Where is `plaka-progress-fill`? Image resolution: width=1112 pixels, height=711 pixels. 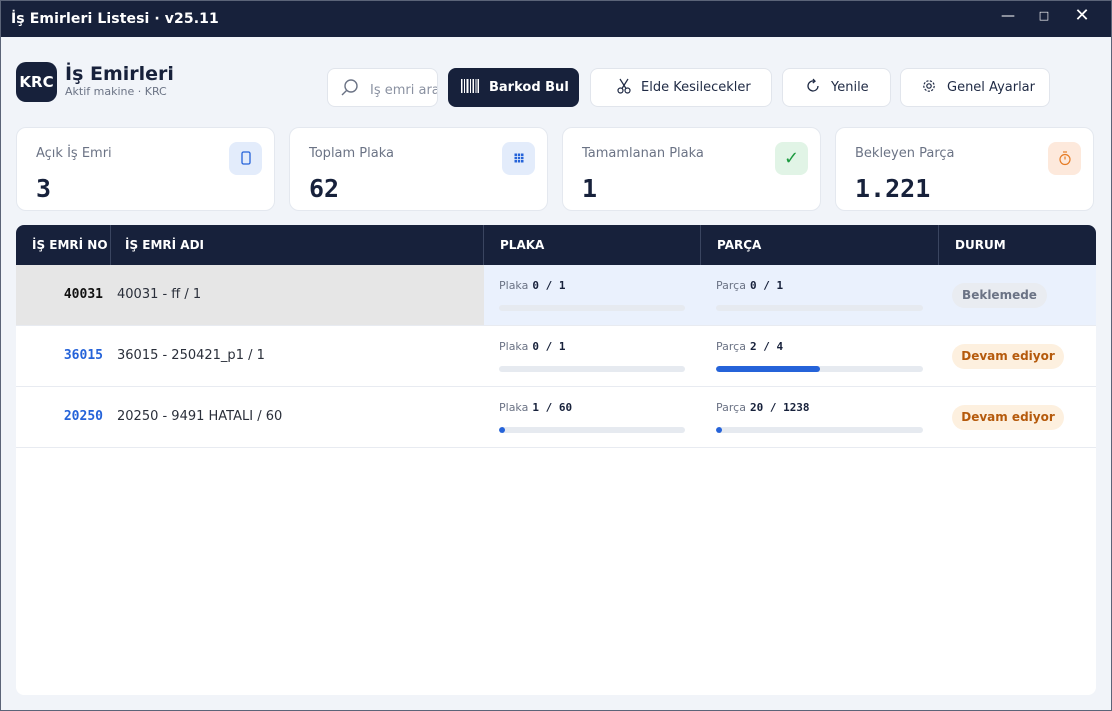
plaka-progress-fill is located at coordinates (502, 430).